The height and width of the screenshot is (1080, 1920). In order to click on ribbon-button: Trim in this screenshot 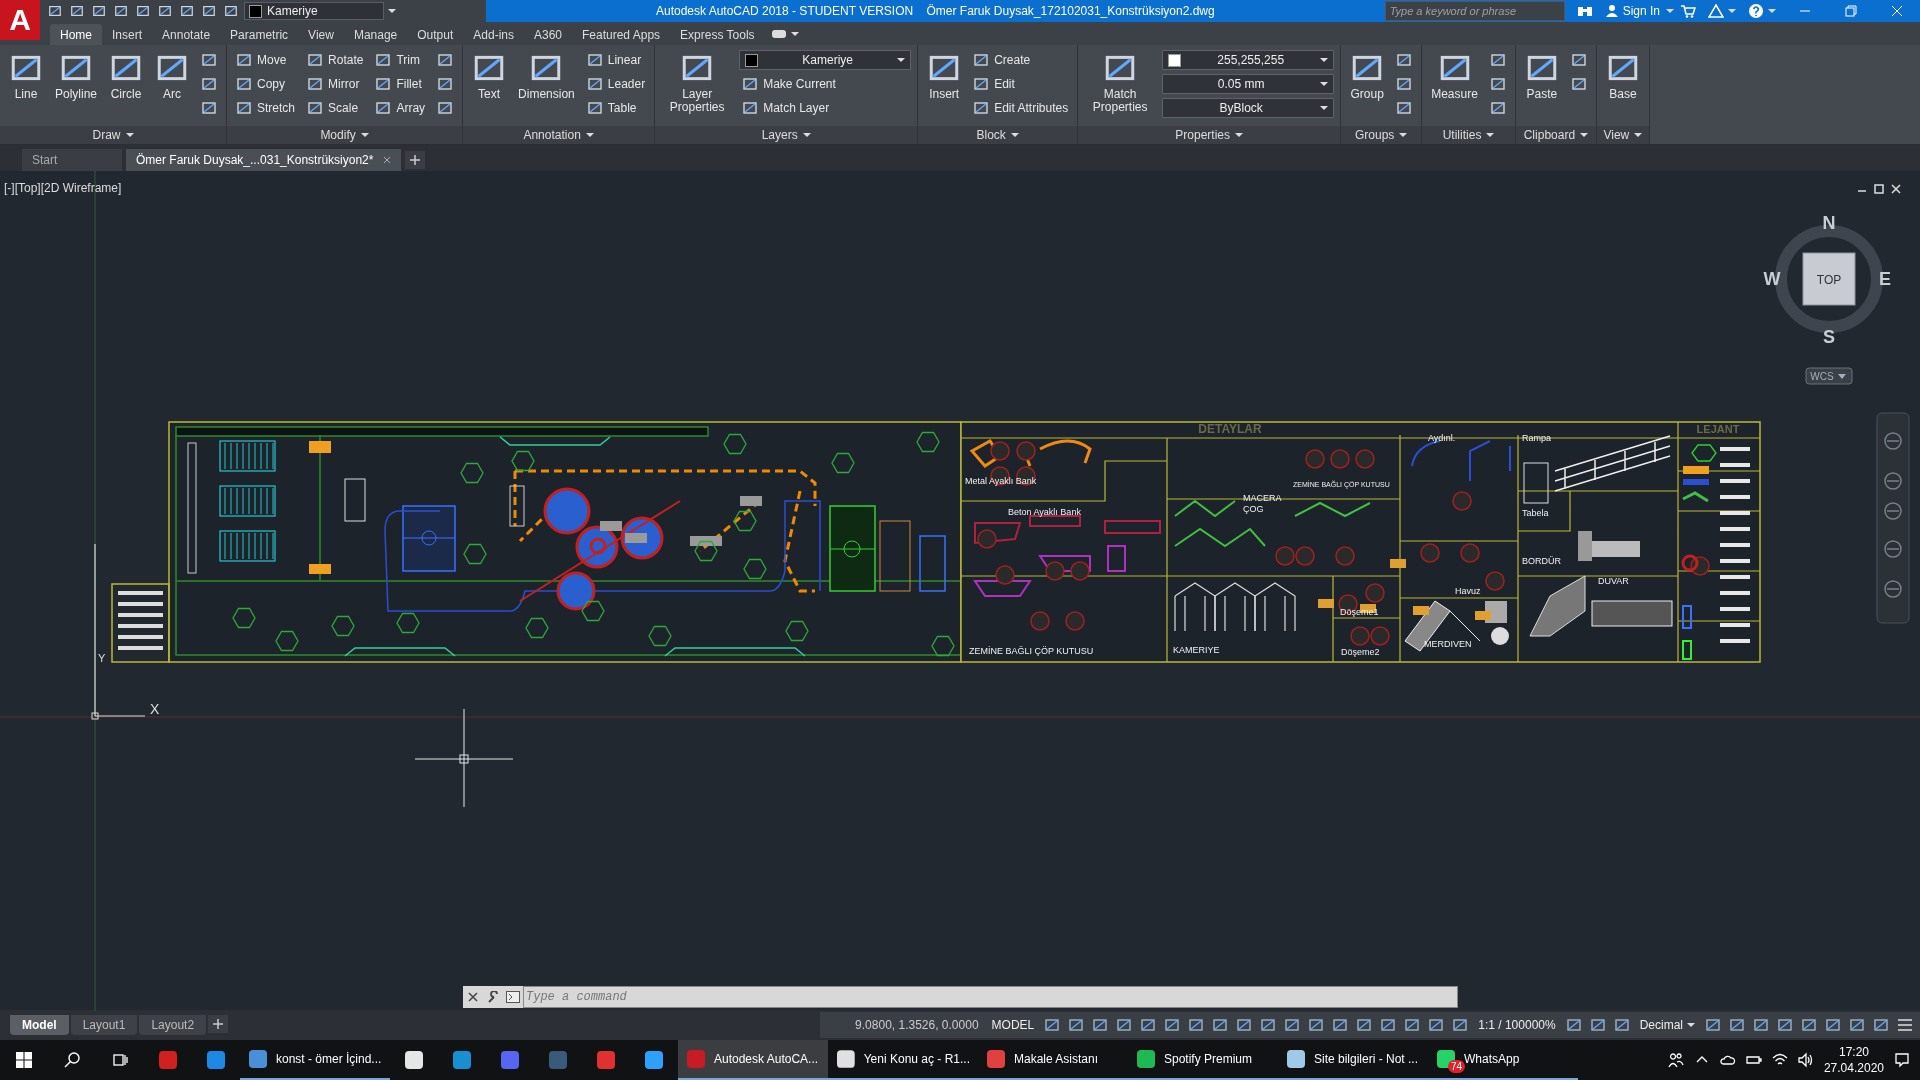, I will do `click(400, 60)`.